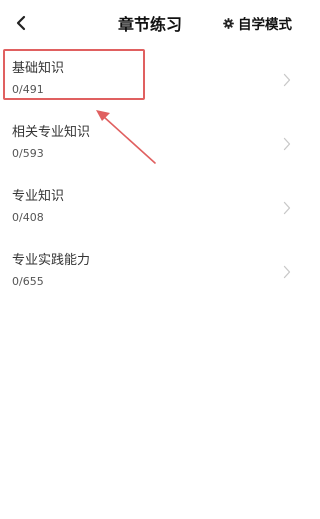 The image size is (320, 519). Describe the element at coordinates (28, 281) in the screenshot. I see `chapter-progress: 0/655` at that location.